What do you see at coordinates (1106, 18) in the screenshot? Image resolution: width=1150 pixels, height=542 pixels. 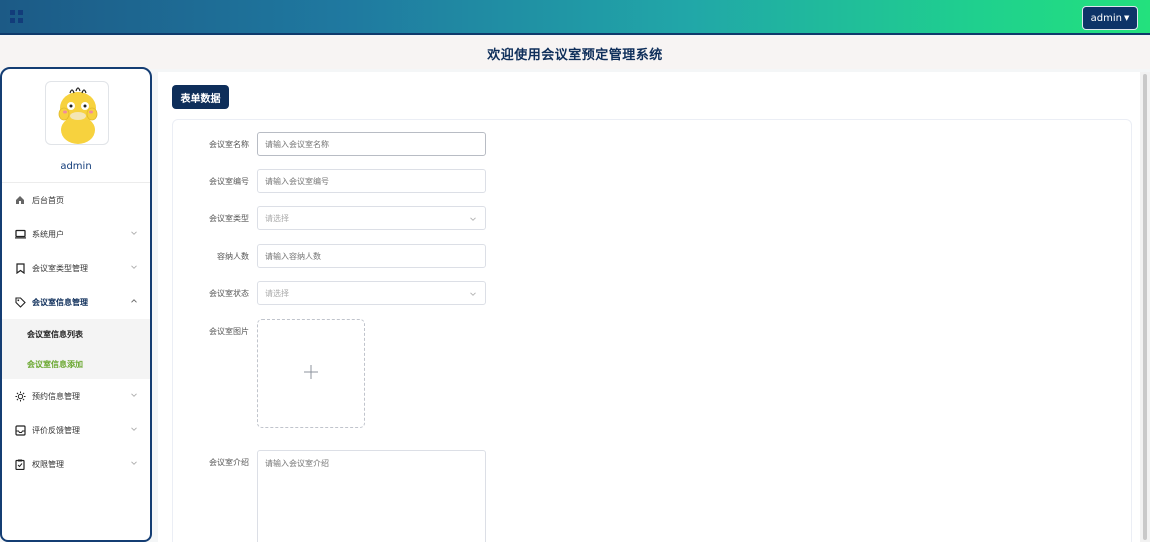 I see `user-menu-label: admin` at bounding box center [1106, 18].